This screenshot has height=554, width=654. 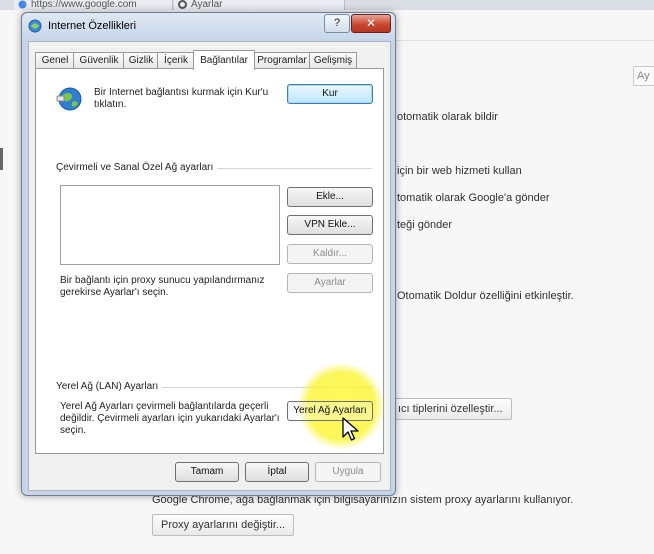 What do you see at coordinates (170, 225) in the screenshot?
I see `connections-list` at bounding box center [170, 225].